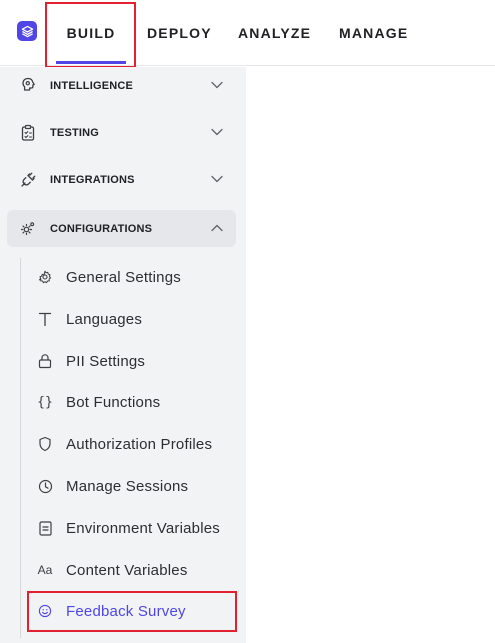  What do you see at coordinates (75, 132) in the screenshot?
I see `sidebar-section-label: TESTING` at bounding box center [75, 132].